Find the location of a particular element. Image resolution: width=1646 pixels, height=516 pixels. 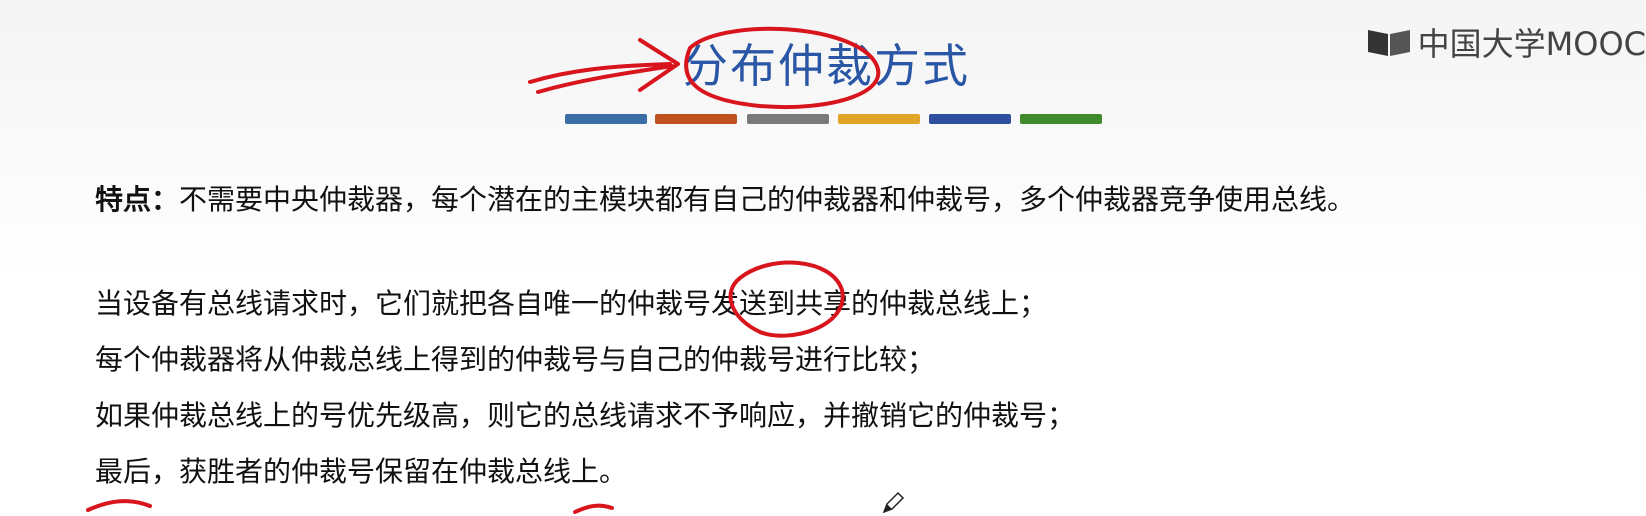

step-line-1: 当设备有总线请求时，它们就把各自唯一的仲裁号发送到共享的仲裁总线上； is located at coordinates (571, 303).